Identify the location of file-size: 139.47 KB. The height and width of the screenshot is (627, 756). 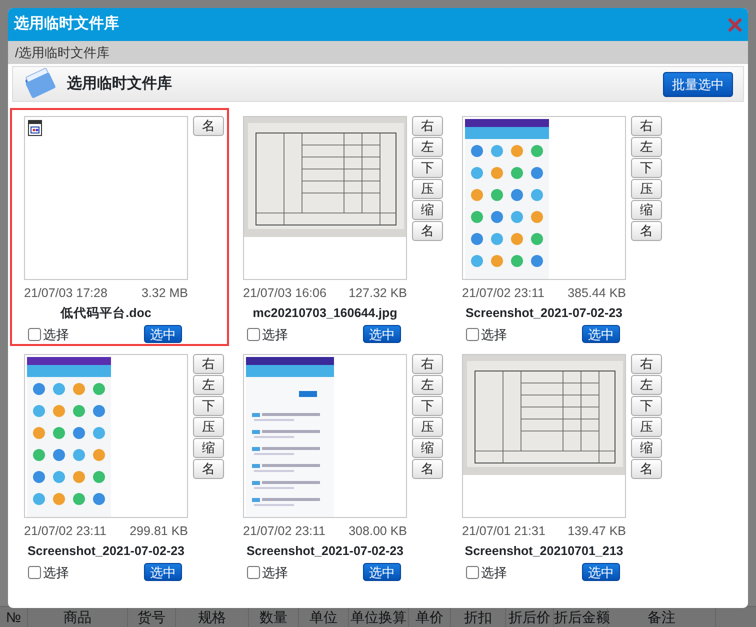
(597, 531).